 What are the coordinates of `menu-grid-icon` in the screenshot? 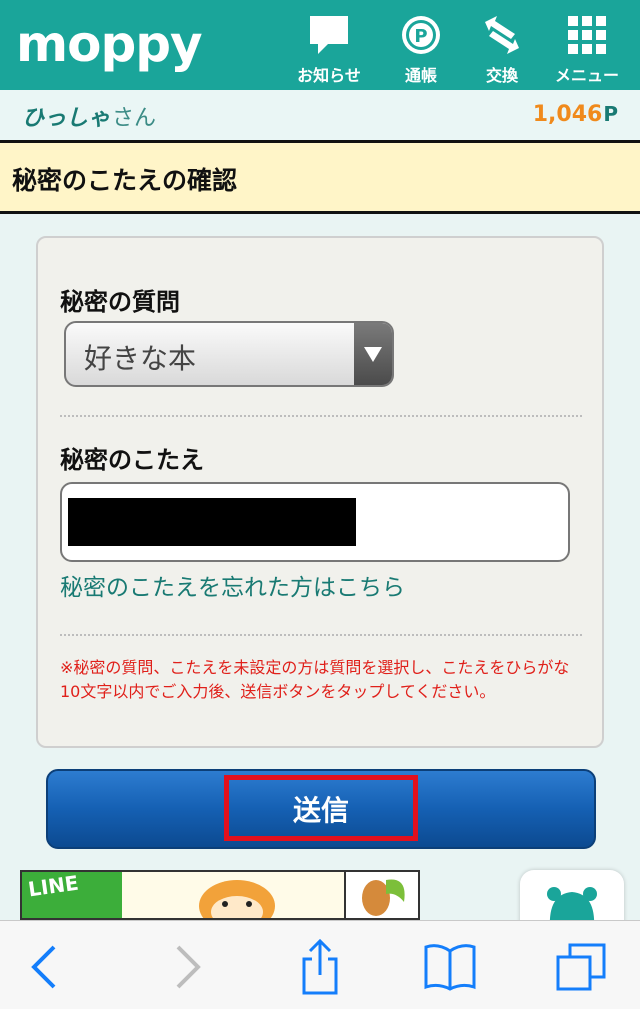 It's located at (587, 35).